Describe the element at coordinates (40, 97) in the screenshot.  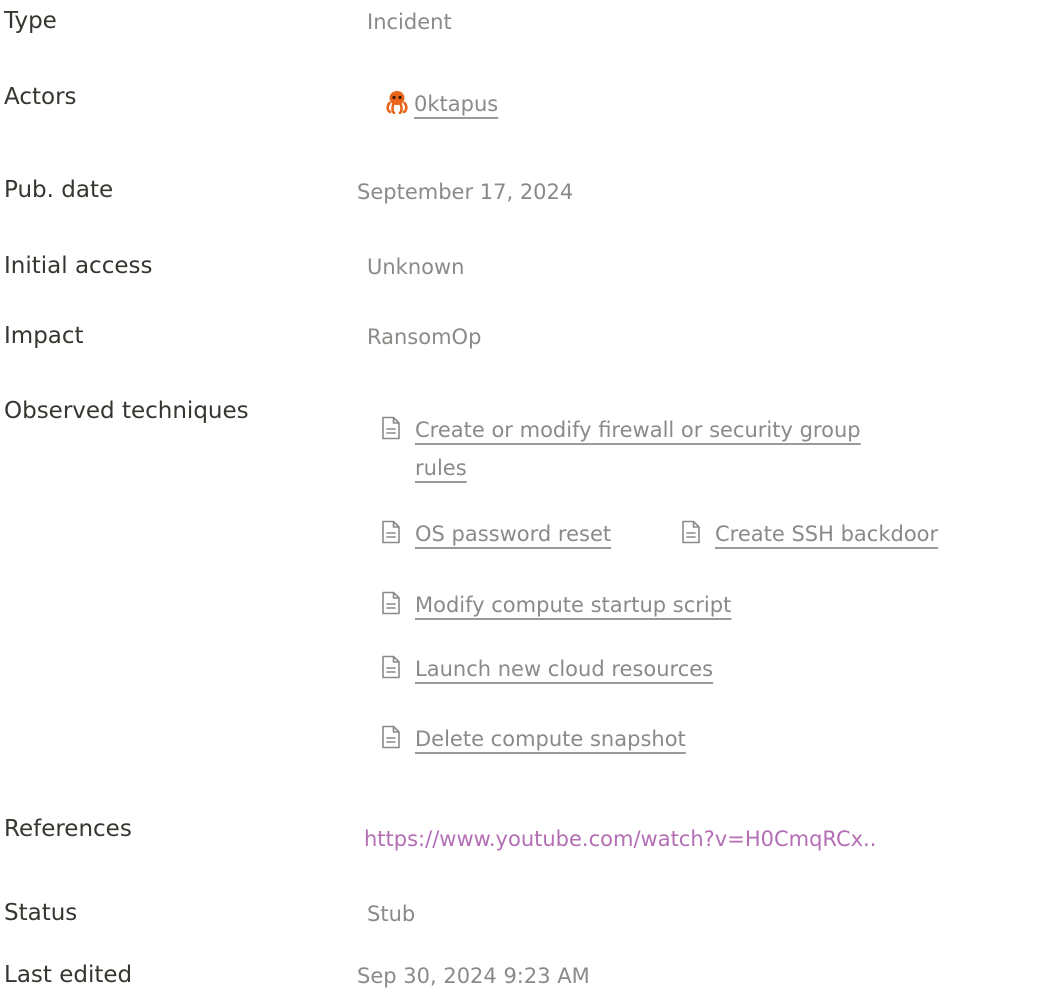
I see `property-label-actors: Actors` at that location.